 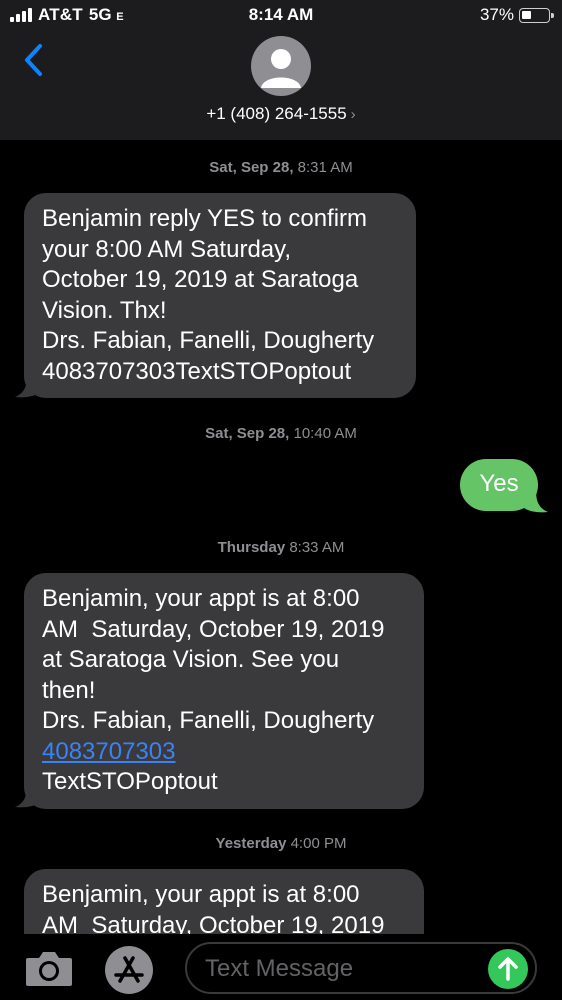 I want to click on message-line: then!, so click(x=69, y=690).